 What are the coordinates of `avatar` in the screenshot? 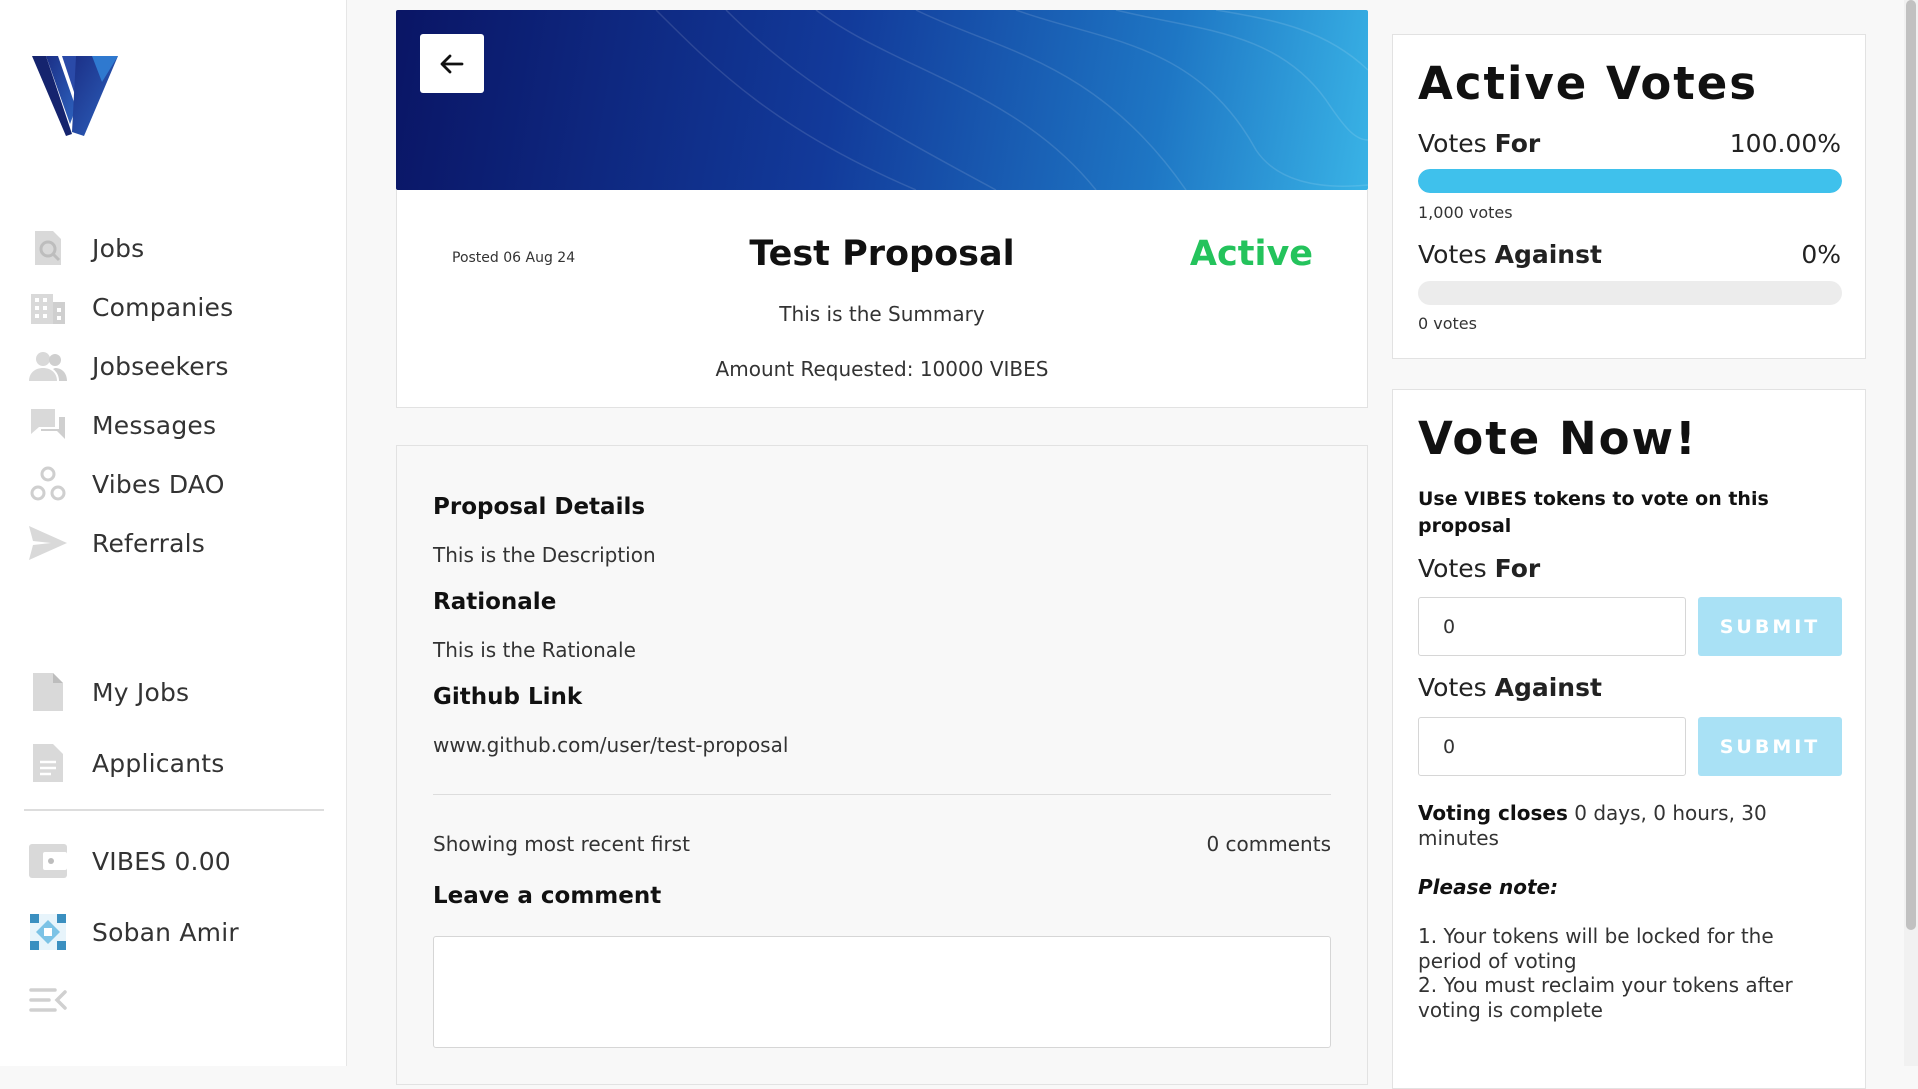 It's located at (48, 932).